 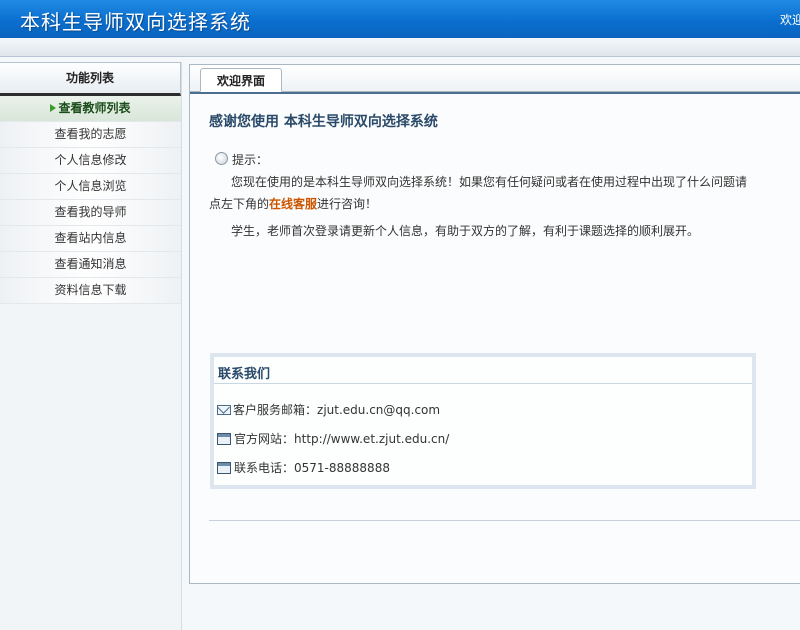 I want to click on sidebar-item-view-profile: 个人信息浏览, so click(x=90, y=187).